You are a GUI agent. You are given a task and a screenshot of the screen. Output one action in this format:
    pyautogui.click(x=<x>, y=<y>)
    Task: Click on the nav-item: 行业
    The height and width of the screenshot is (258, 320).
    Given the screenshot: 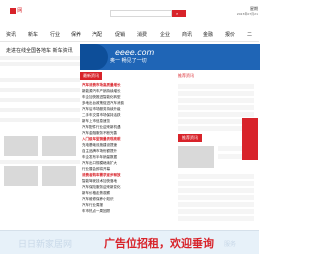 What is the action you would take?
    pyautogui.click(x=55, y=35)
    